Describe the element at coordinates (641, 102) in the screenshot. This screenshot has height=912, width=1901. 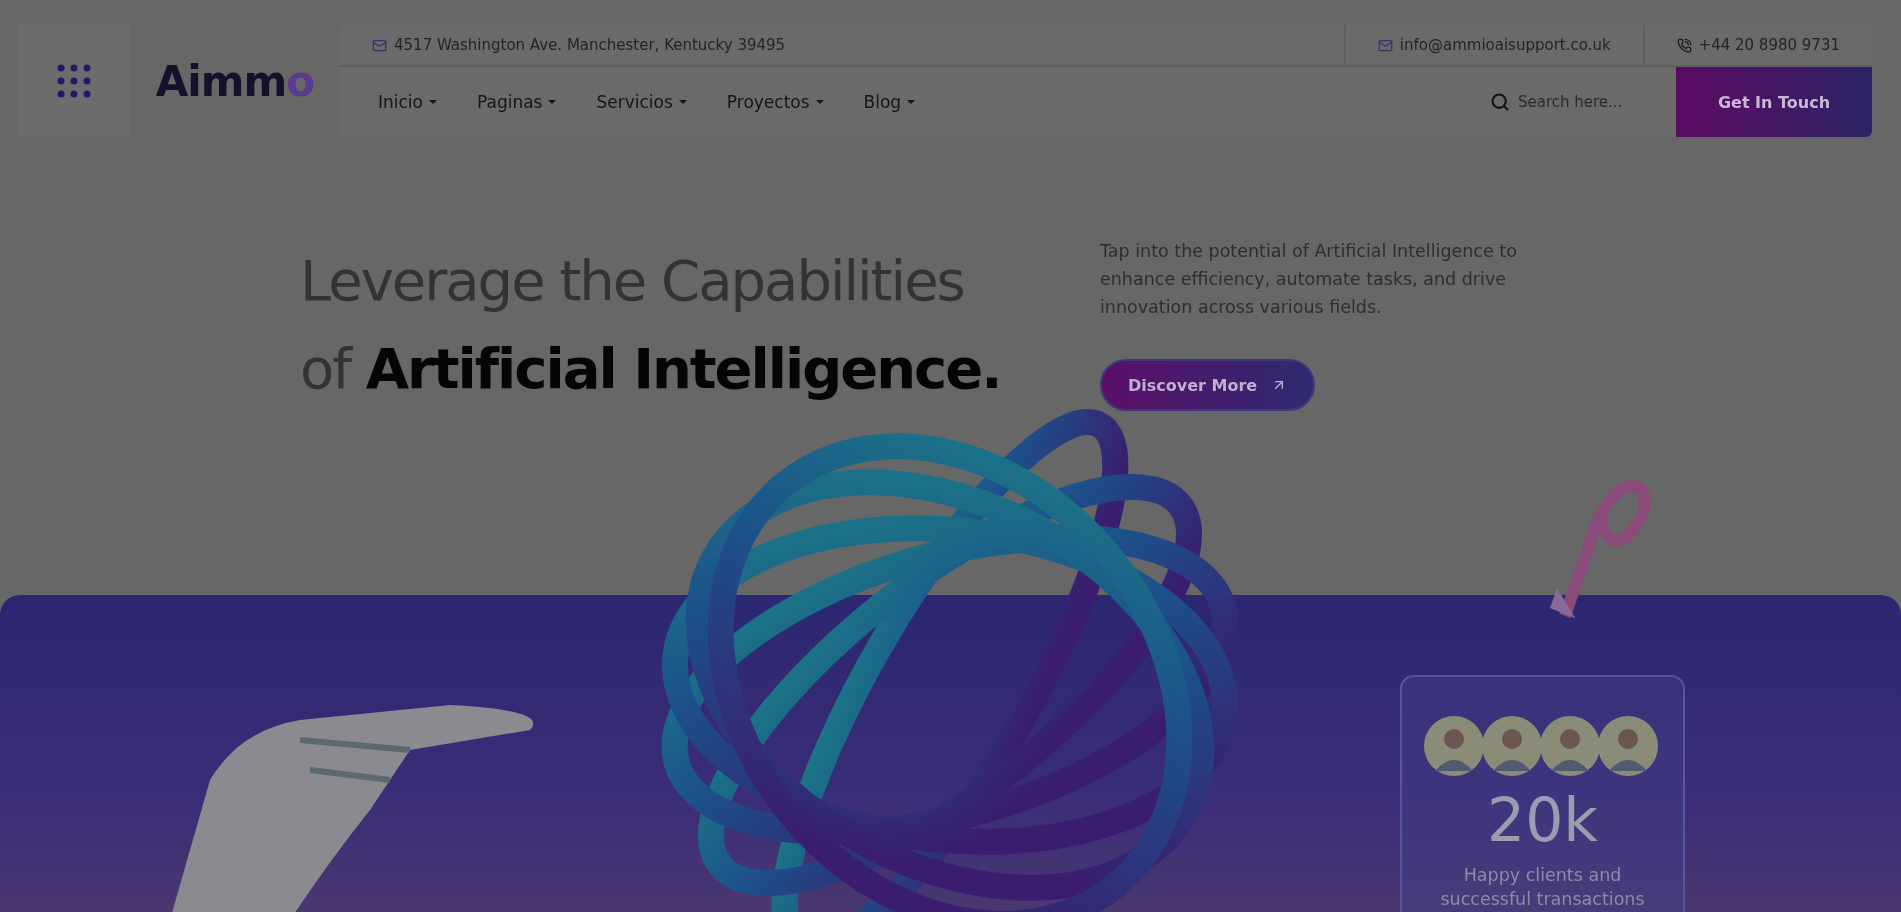
I see `nav-item: Servicios` at that location.